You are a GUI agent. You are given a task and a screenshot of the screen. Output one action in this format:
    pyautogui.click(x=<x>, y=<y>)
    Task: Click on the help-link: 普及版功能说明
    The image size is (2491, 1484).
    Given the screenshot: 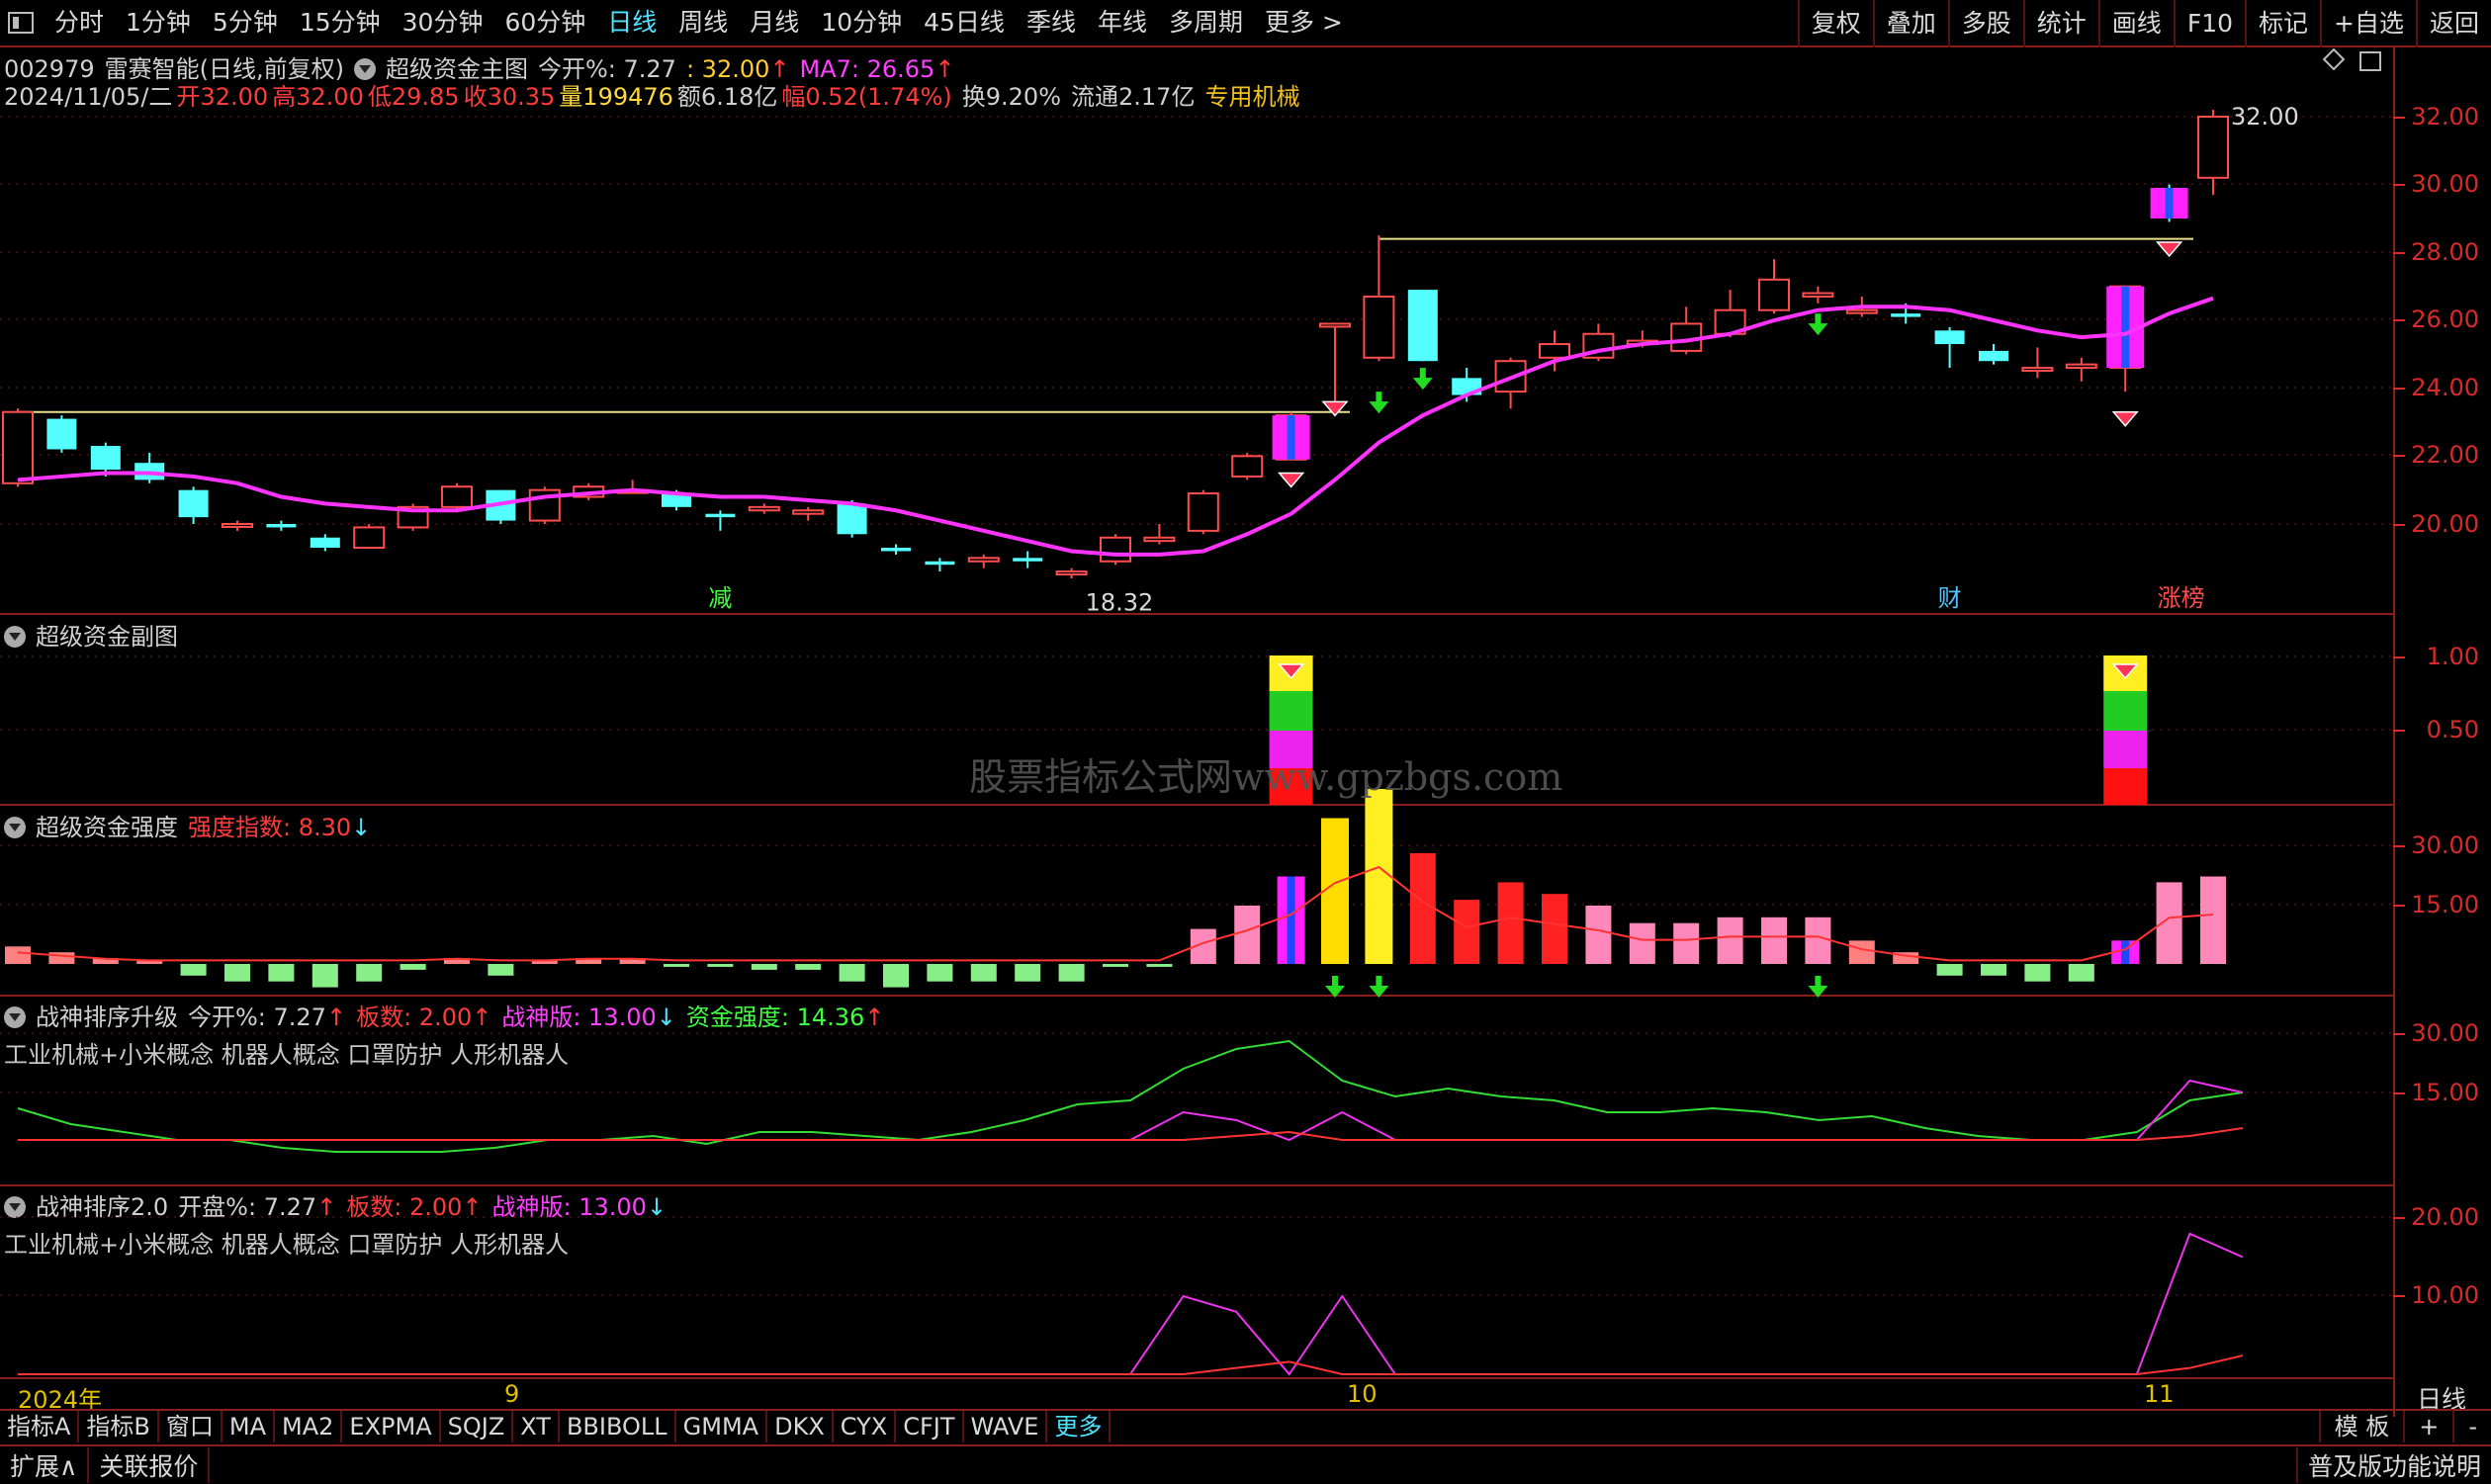 What is the action you would take?
    pyautogui.click(x=2393, y=1465)
    